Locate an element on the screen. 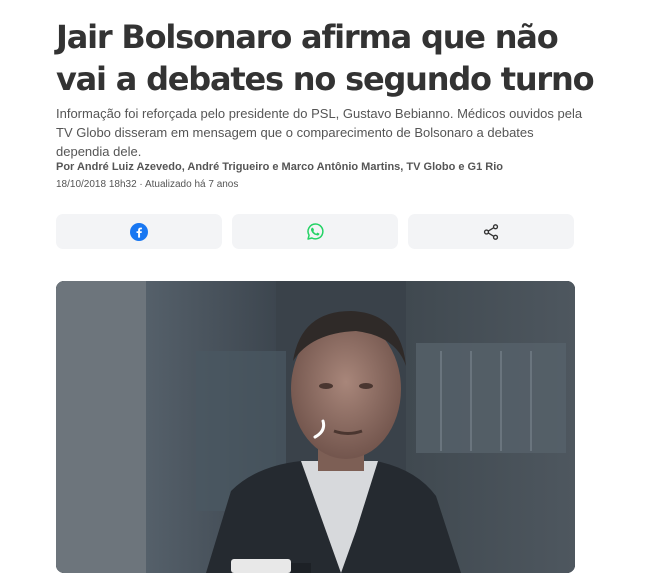 The image size is (668, 581). article-timestamp: 18/10/2018 18h32 · Atualizado há 7 anos is located at coordinates (147, 184).